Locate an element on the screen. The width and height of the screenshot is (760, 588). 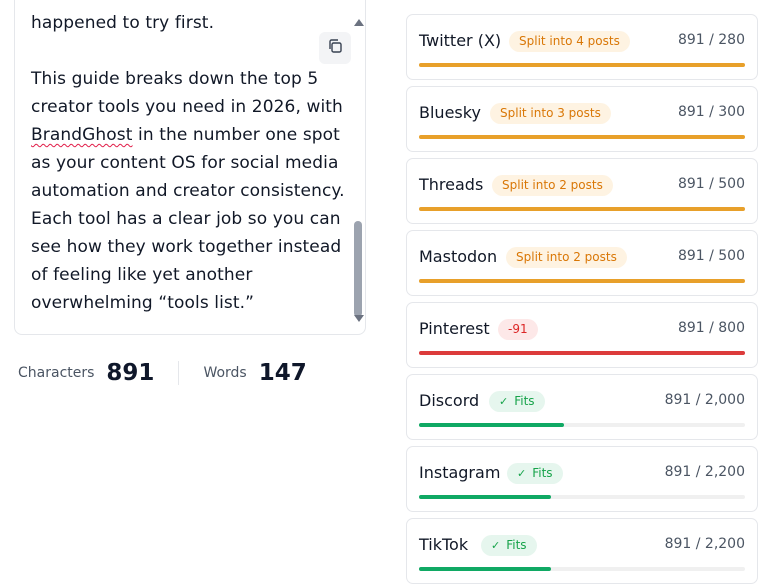
stats-divider is located at coordinates (179, 373).